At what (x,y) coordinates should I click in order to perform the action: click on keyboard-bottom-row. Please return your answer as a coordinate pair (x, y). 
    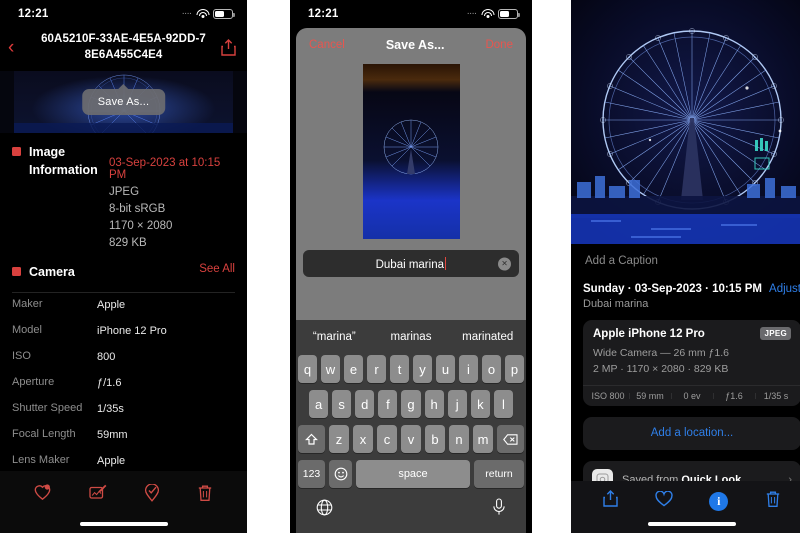
    Looking at the image, I should click on (411, 508).